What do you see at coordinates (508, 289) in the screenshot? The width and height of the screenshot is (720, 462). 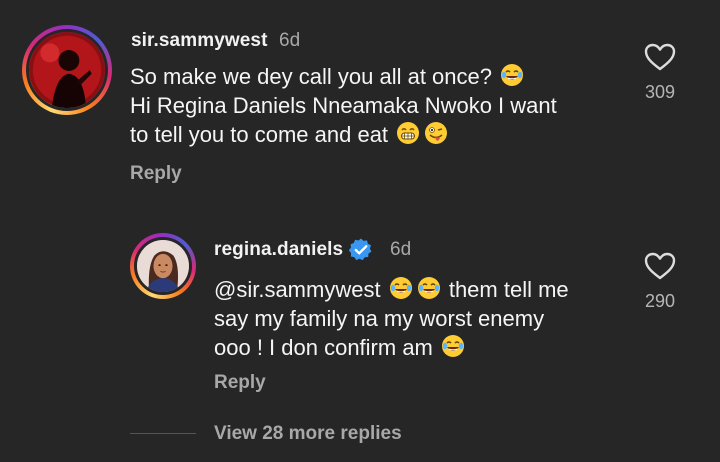 I see `comment-line: them tell me` at bounding box center [508, 289].